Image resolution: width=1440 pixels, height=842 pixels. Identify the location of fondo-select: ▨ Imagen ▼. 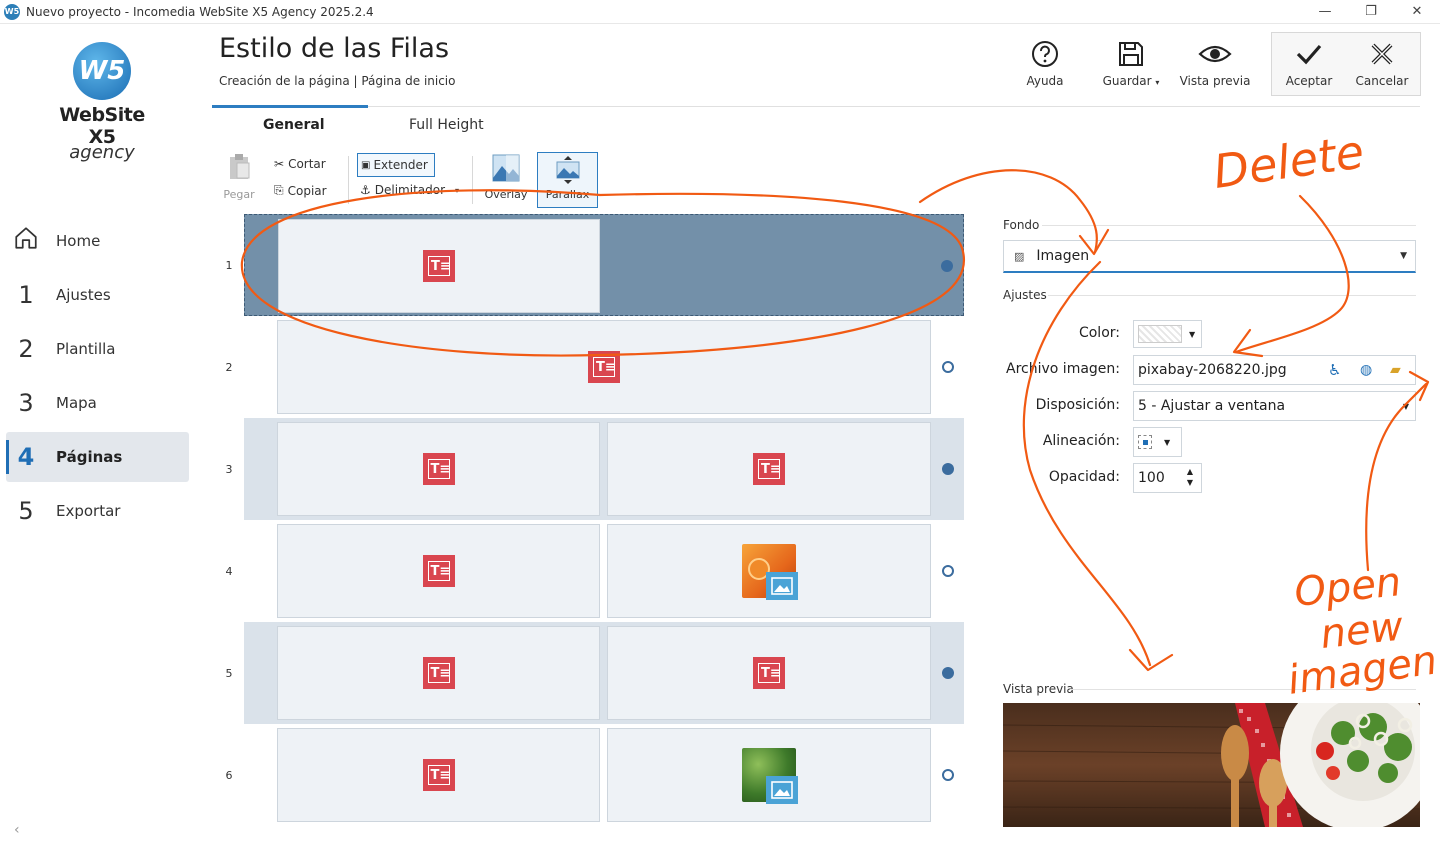
(1209, 256).